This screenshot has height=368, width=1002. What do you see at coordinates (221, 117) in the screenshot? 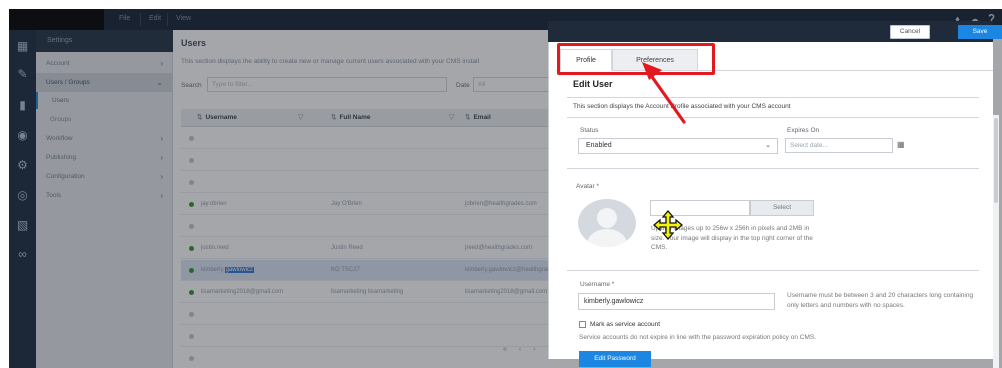
I see `column-label: Username` at bounding box center [221, 117].